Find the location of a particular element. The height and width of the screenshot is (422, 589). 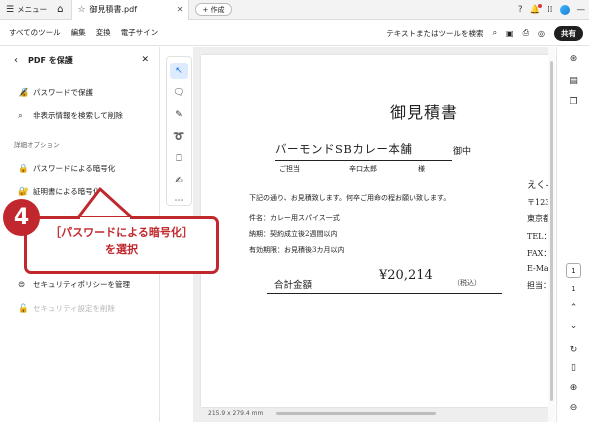

panel-item-password-encrypt: 🔒 パスワードによる暗号化 is located at coordinates (66, 168).